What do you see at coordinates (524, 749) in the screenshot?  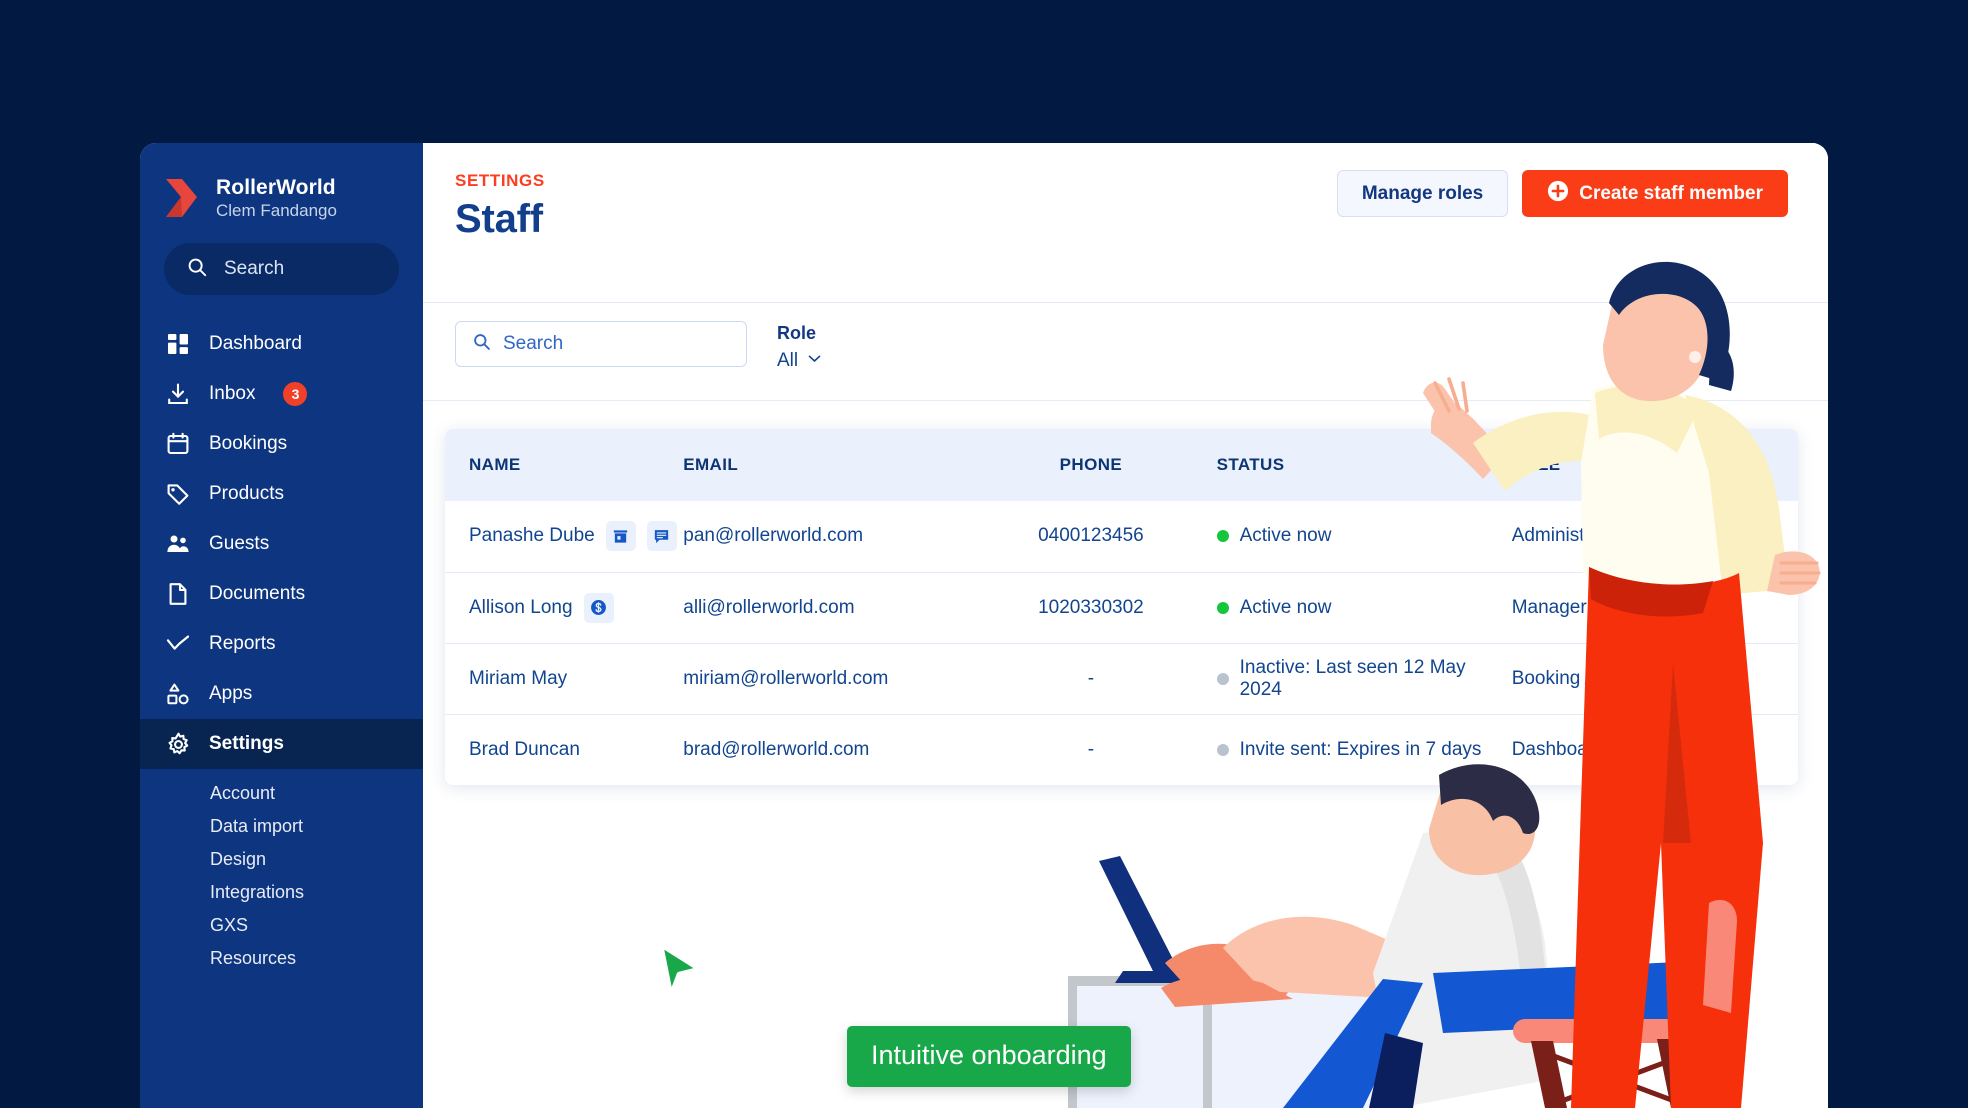 I see `staff-name: Brad Duncan` at bounding box center [524, 749].